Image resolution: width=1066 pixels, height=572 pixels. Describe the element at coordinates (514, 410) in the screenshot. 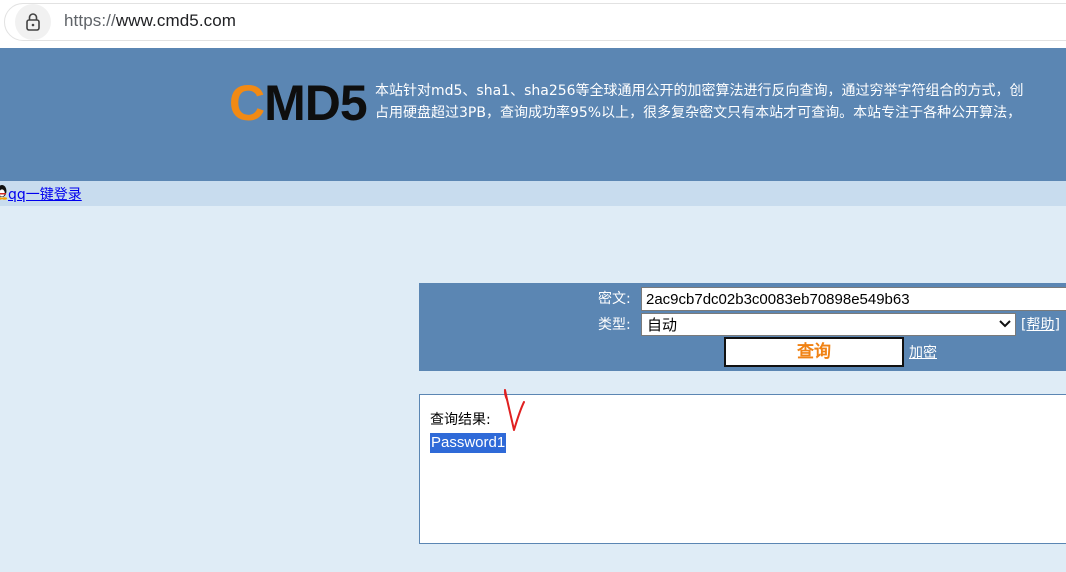

I see `red-annotation-mark` at that location.